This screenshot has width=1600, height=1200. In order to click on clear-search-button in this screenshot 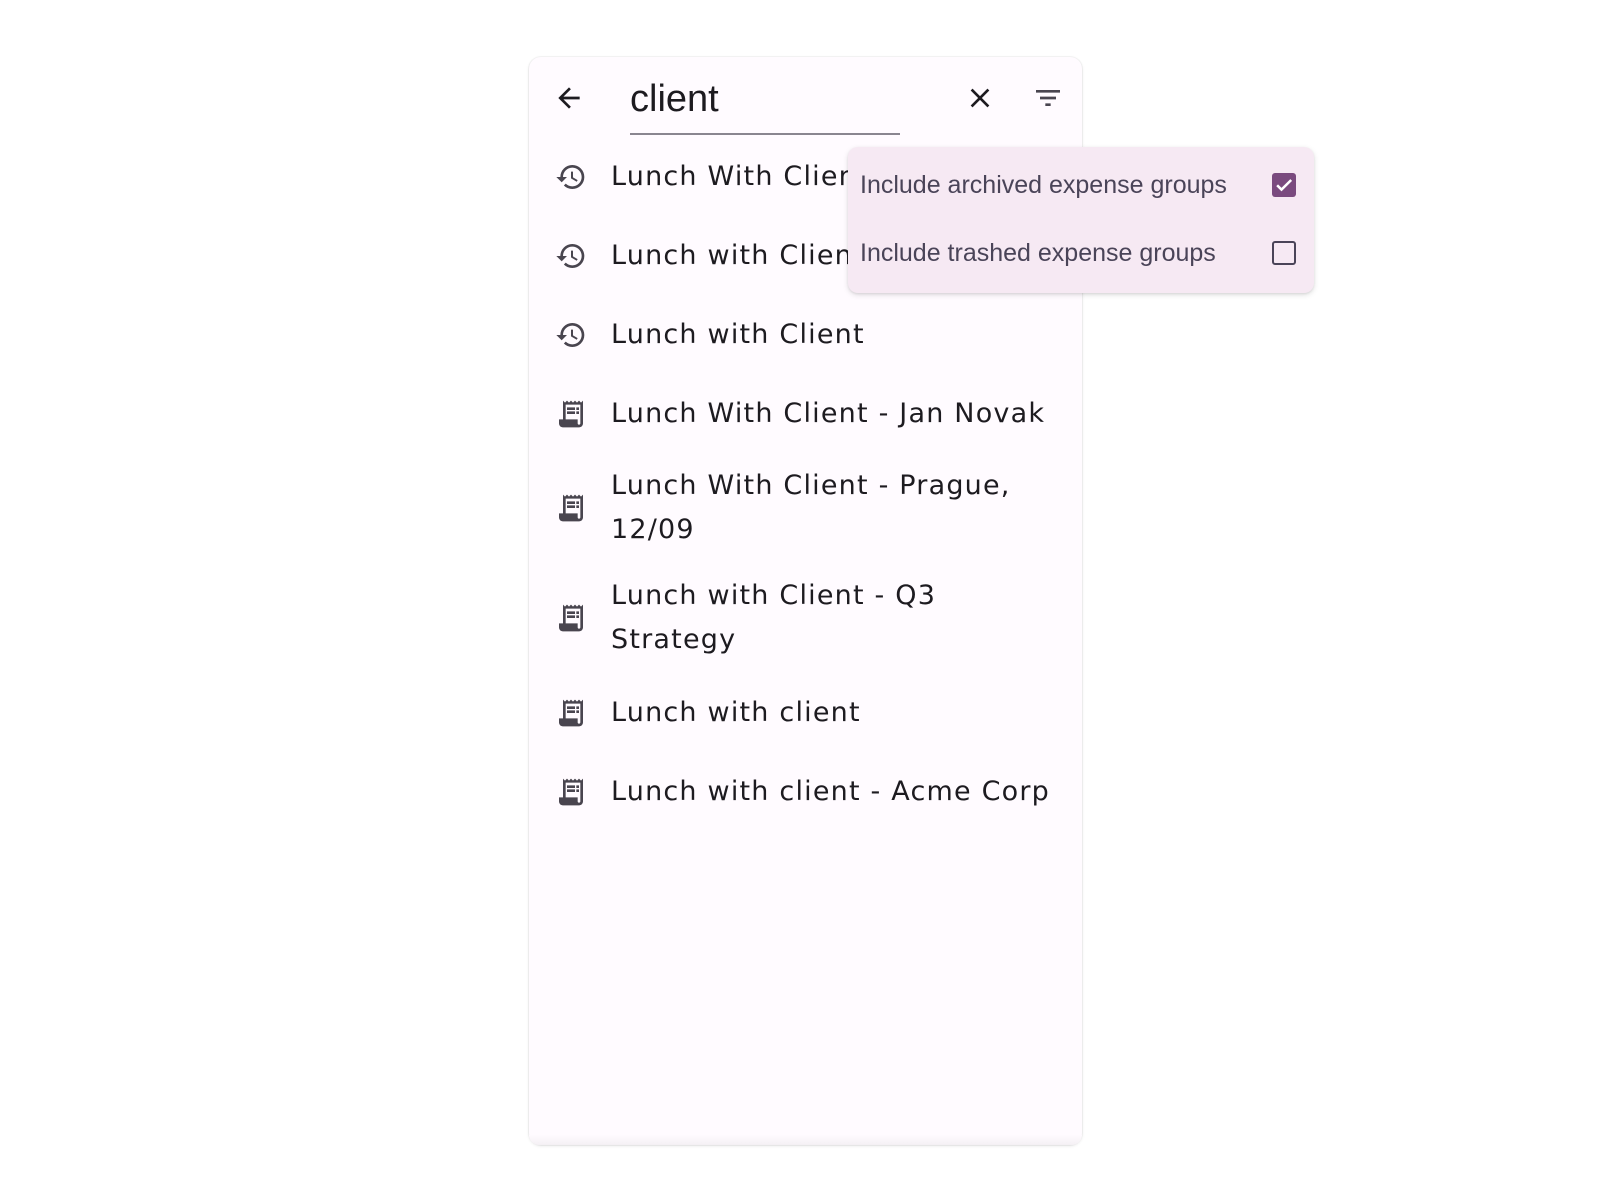, I will do `click(980, 98)`.